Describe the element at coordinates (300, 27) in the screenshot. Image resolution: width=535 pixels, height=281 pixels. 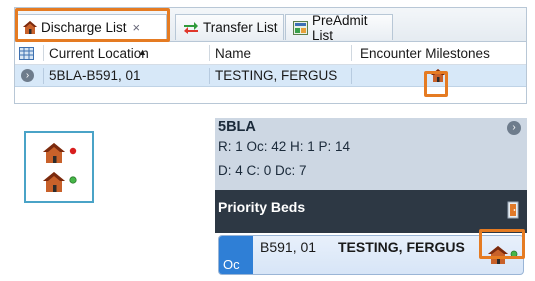
I see `preadmit-icon` at that location.